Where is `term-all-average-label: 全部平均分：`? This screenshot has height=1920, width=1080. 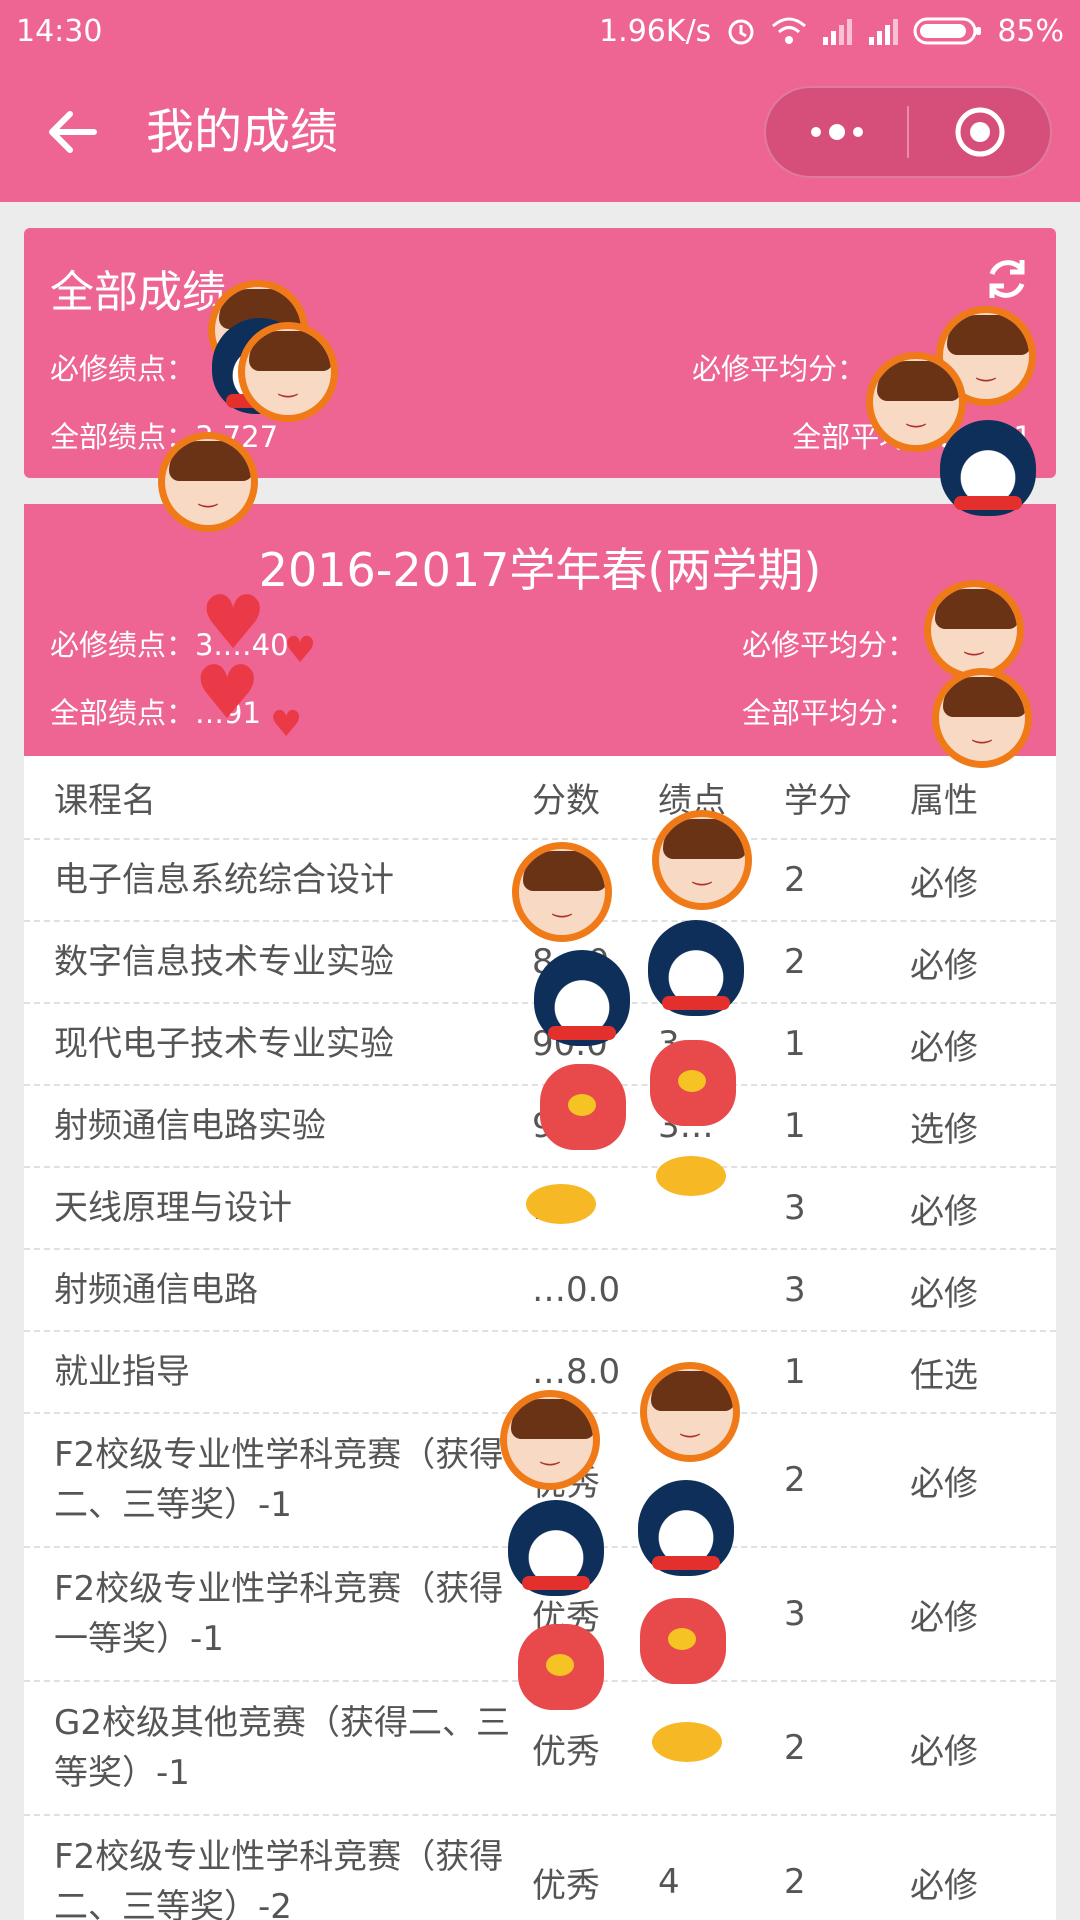 term-all-average-label: 全部平均分： is located at coordinates (828, 713).